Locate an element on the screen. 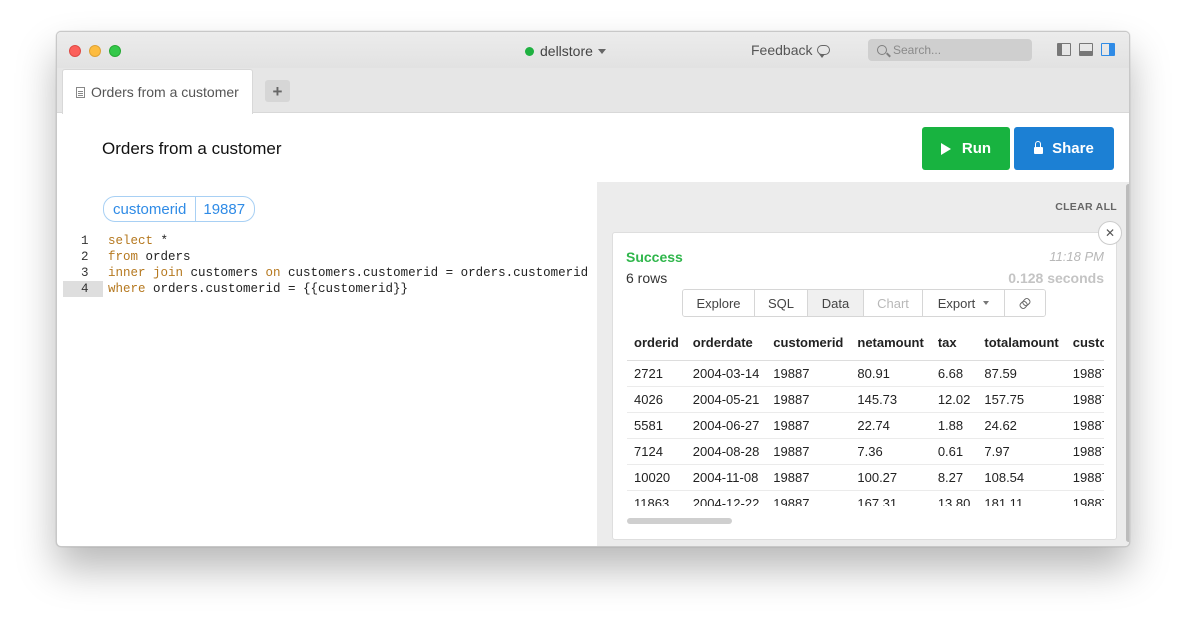 Image resolution: width=1186 pixels, height=628 pixels. variable-input: customerid 19887 is located at coordinates (179, 209).